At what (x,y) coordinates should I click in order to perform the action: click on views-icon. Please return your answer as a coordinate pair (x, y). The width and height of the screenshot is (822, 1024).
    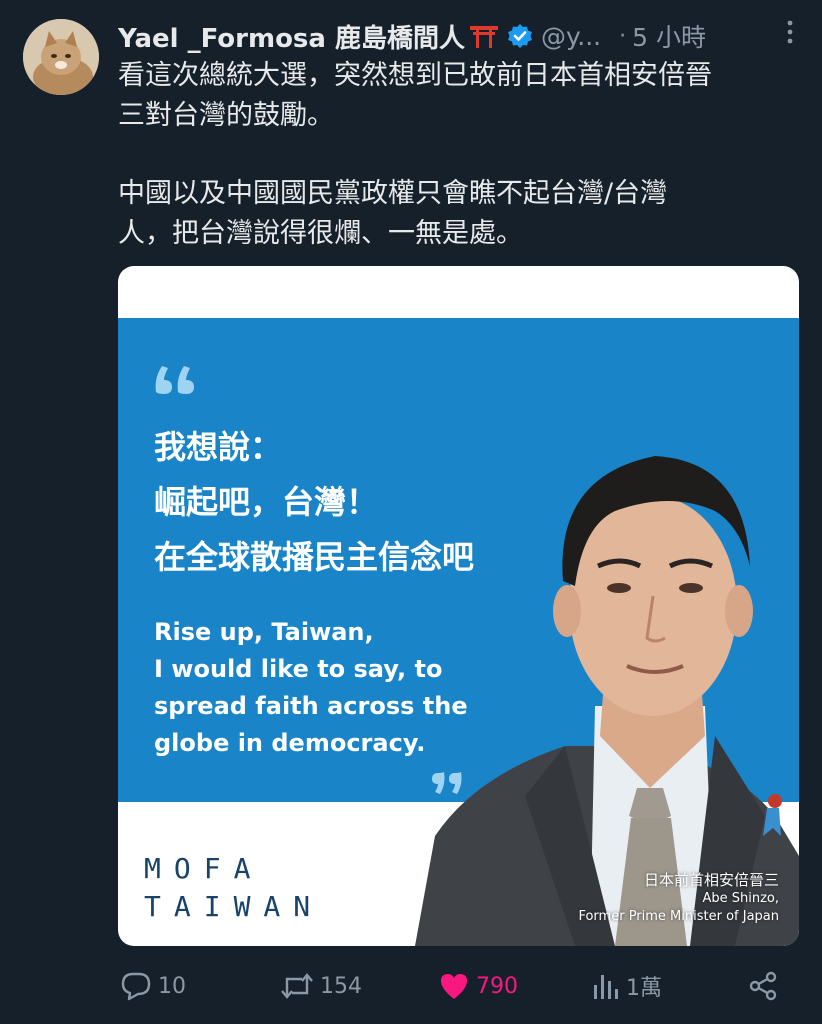
    Looking at the image, I should click on (606, 987).